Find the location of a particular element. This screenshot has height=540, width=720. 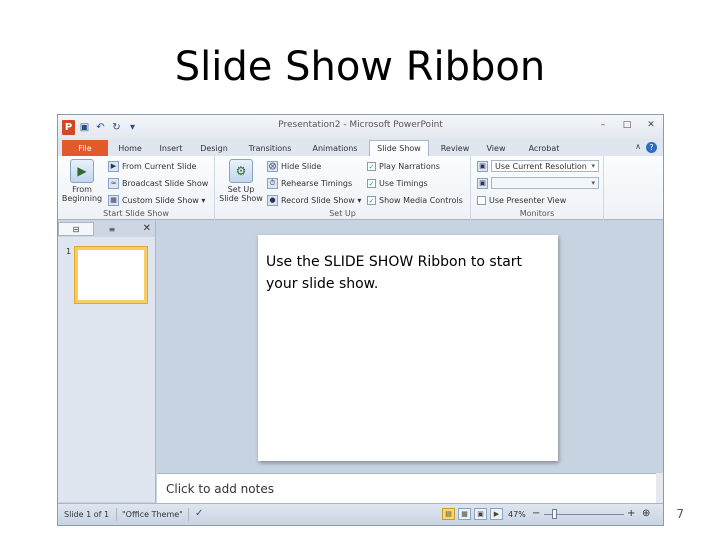

broadcast-slide-show-button: ≈ Broadcast Slide Show is located at coordinates (158, 183).